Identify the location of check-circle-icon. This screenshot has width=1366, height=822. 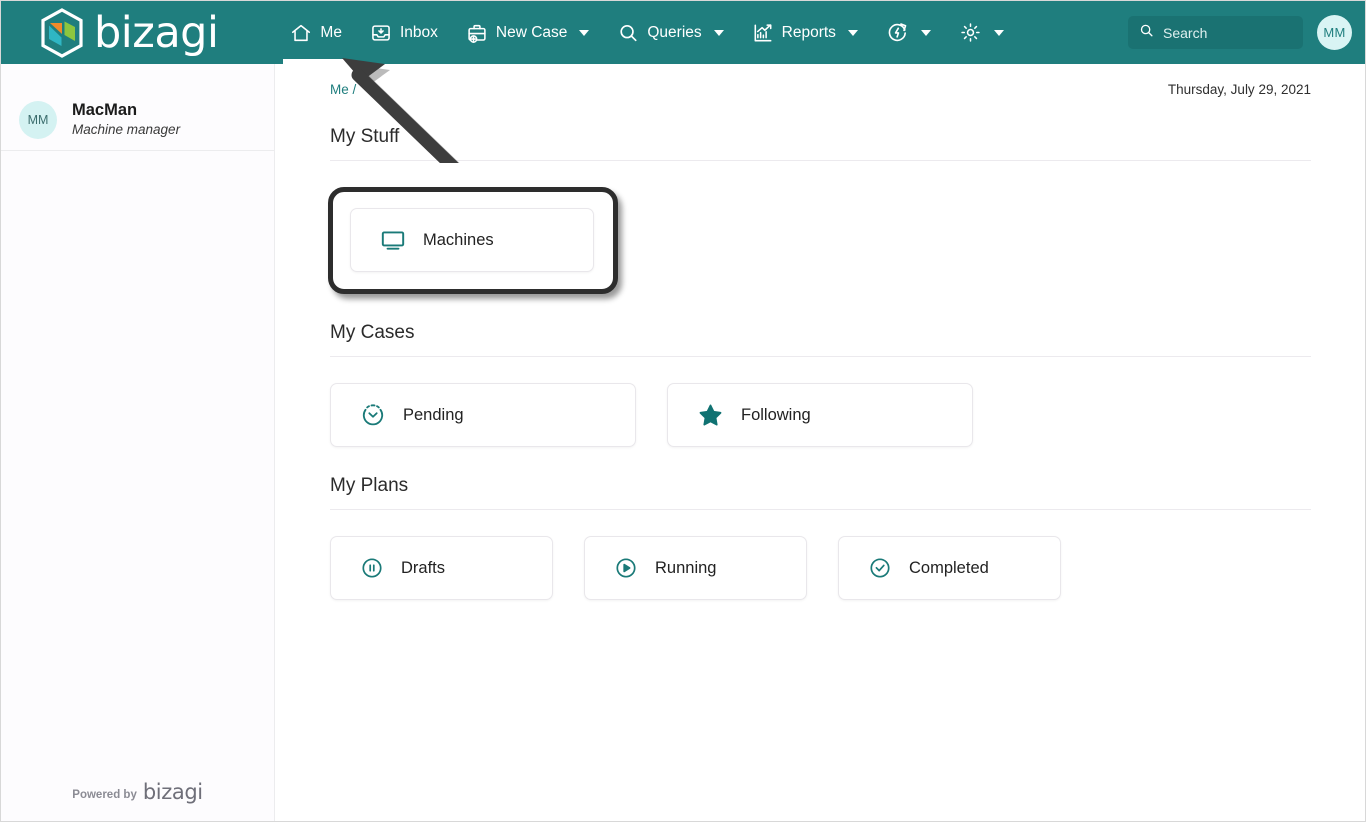
(880, 568).